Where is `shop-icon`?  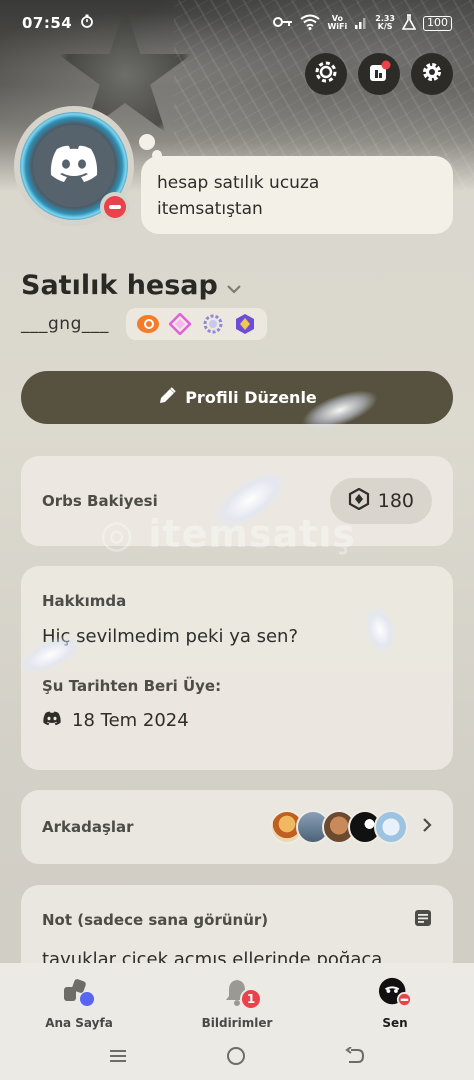 shop-icon is located at coordinates (379, 74).